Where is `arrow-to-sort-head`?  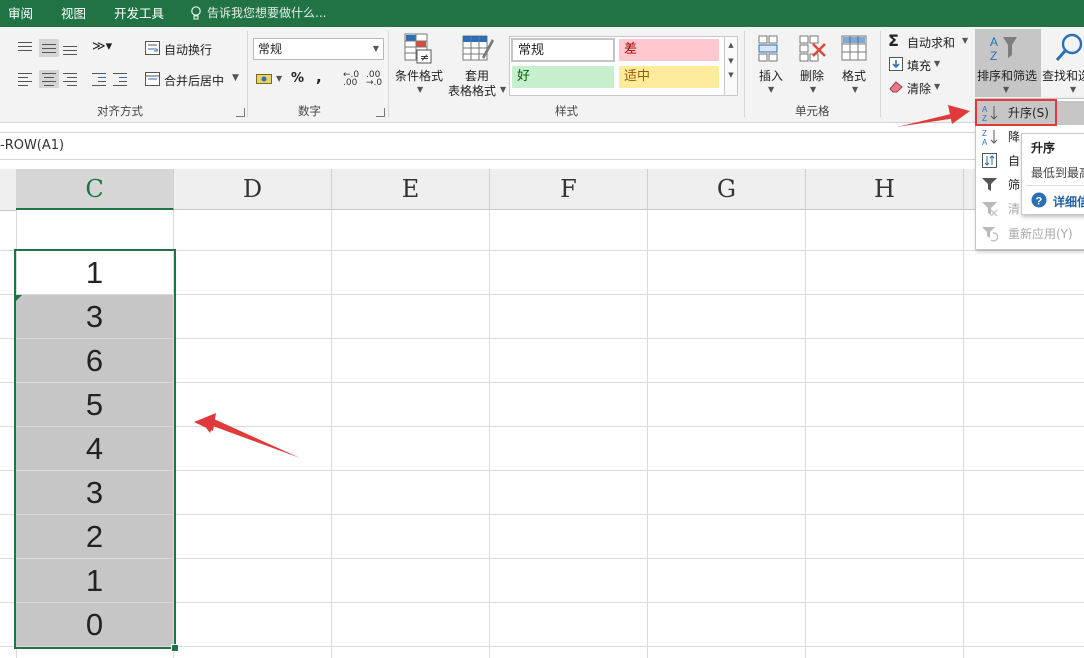
arrow-to-sort-head is located at coordinates (959, 114).